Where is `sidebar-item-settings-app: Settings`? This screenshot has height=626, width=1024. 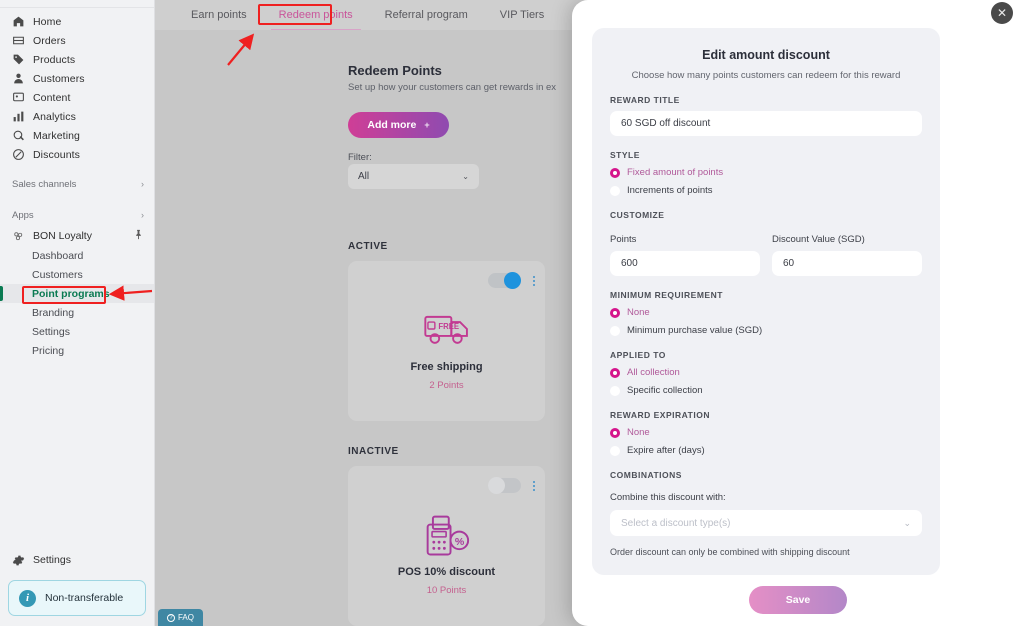 sidebar-item-settings-app: Settings is located at coordinates (77, 331).